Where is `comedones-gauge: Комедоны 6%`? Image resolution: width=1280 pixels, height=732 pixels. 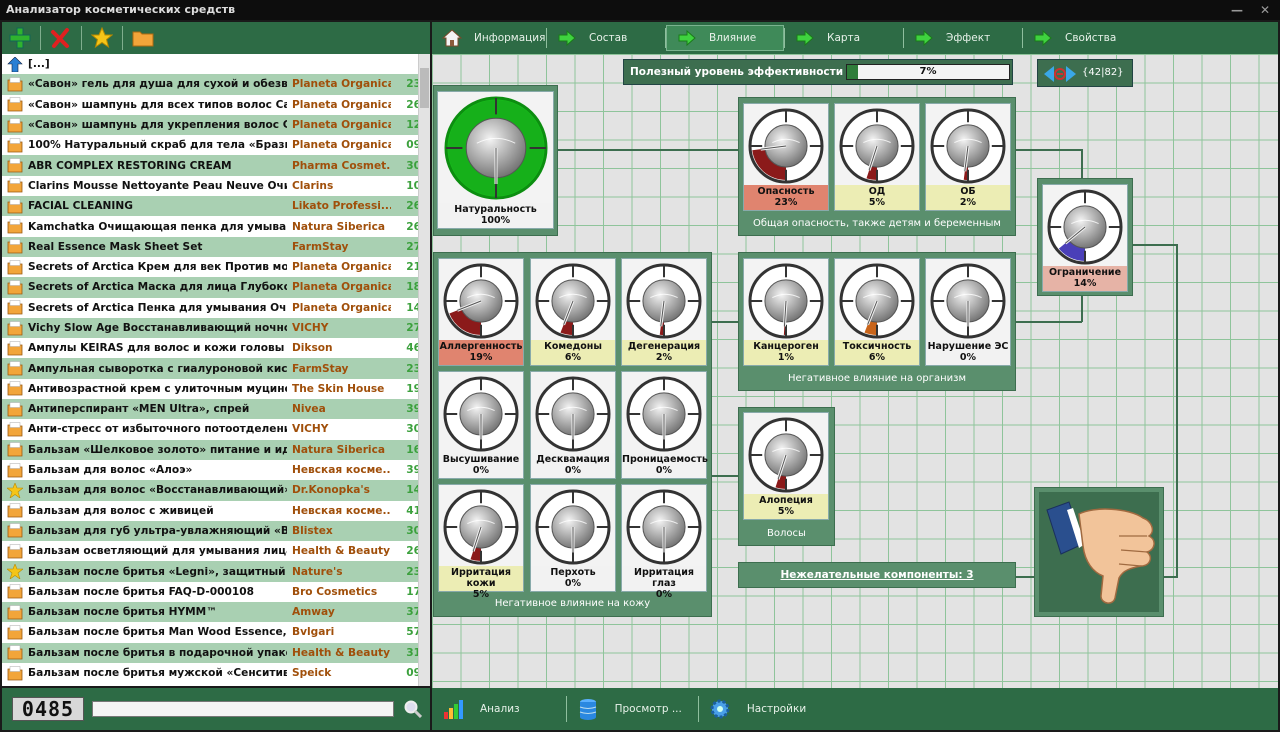 comedones-gauge: Комедоны 6% is located at coordinates (573, 312).